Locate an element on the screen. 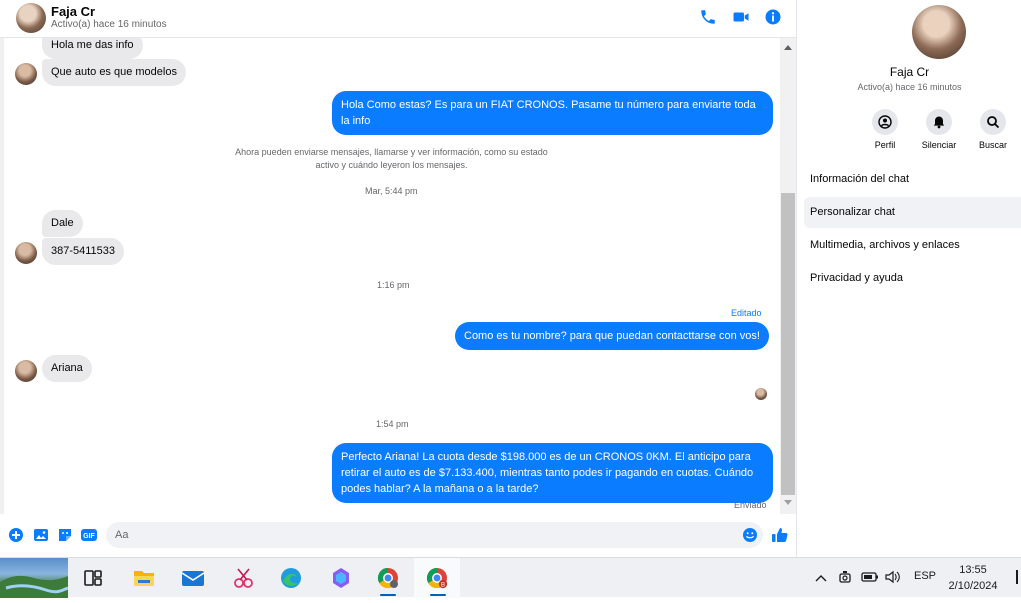 This screenshot has height=603, width=1021. emoji-icon is located at coordinates (750, 535).